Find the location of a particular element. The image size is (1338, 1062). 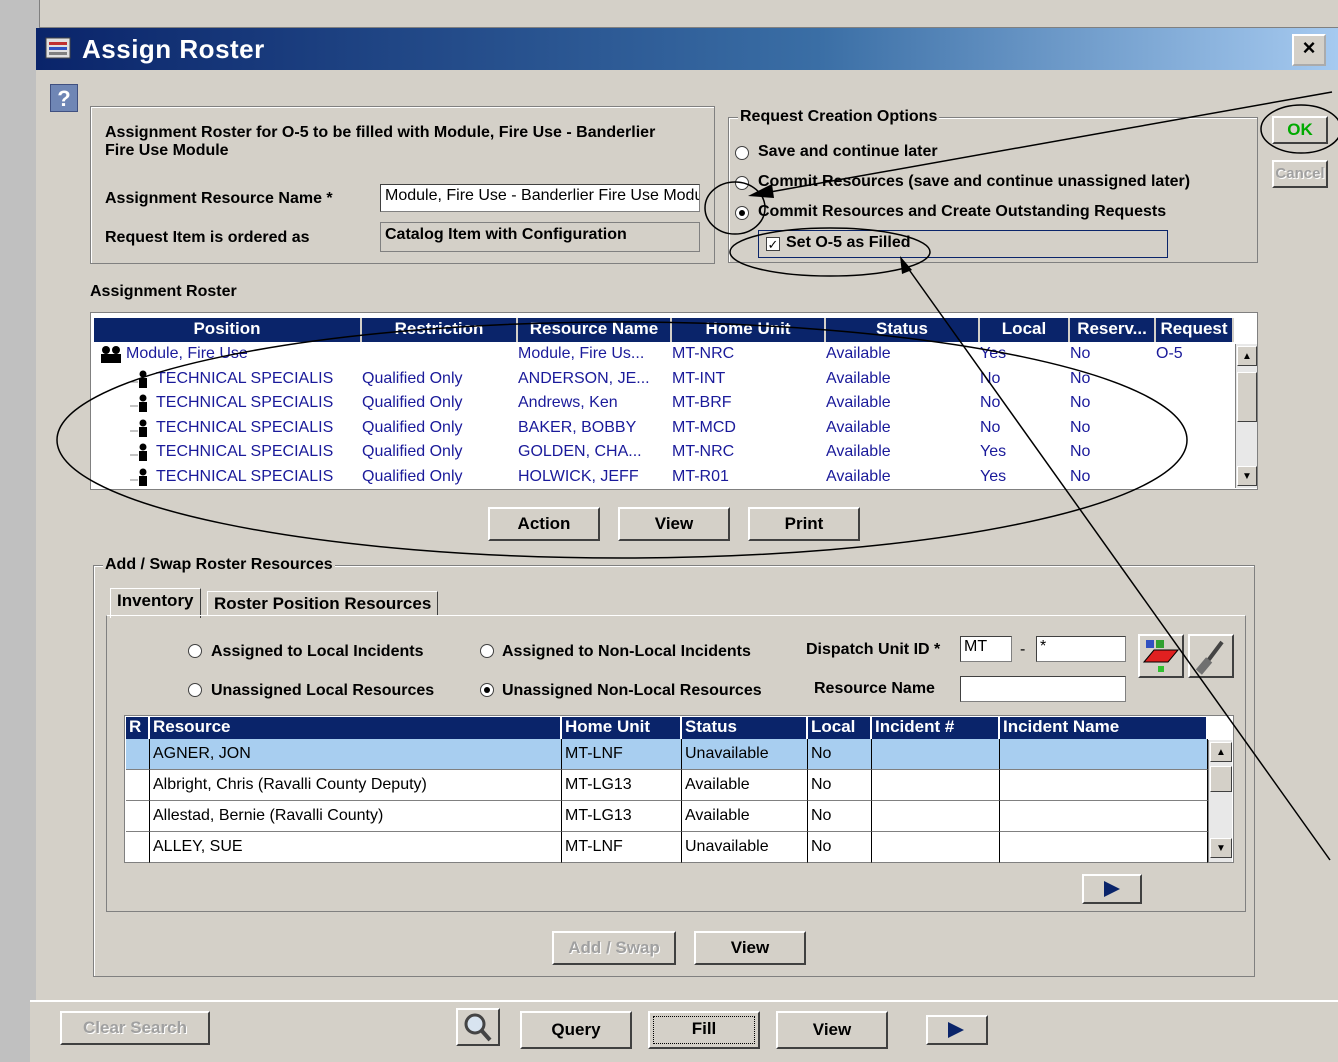

radio-unassigned-nonlocal is located at coordinates (487, 690).